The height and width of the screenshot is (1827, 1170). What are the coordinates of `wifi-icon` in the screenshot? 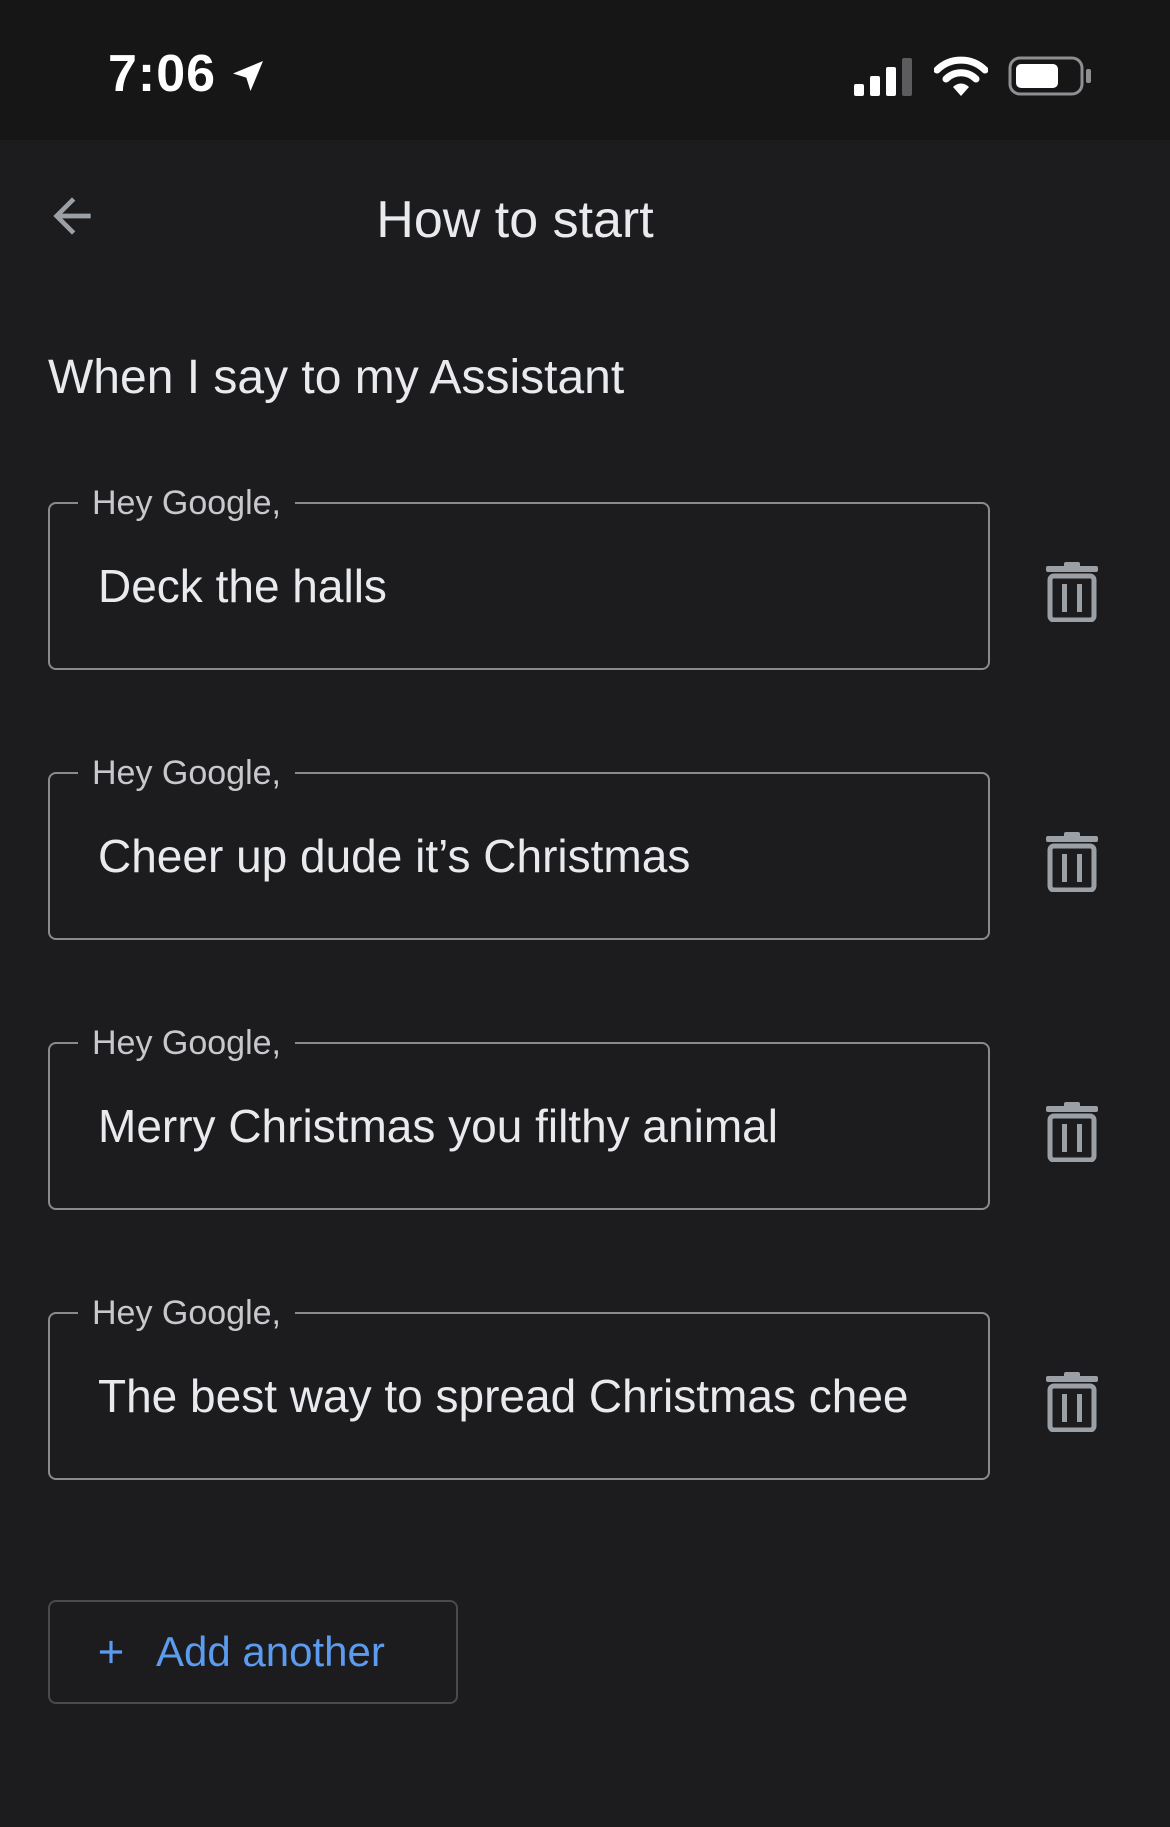 It's located at (961, 78).